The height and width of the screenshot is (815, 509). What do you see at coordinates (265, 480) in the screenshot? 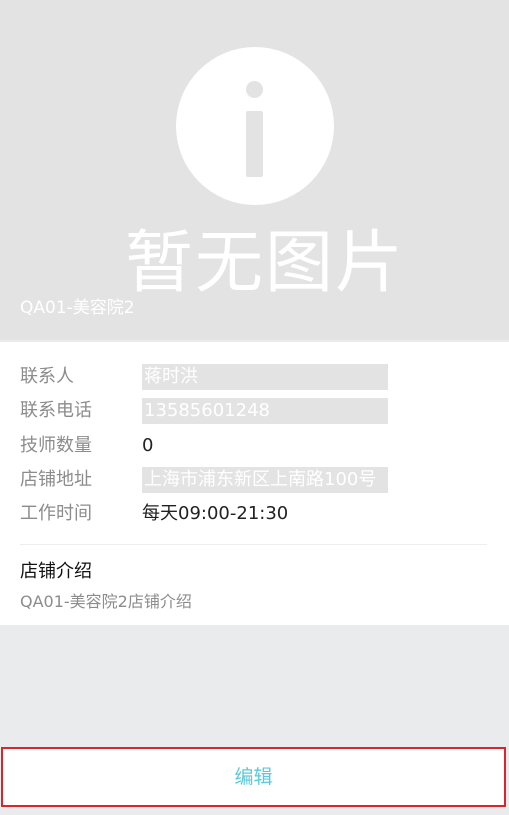
I see `store-address-value: 上海市浦东新区上南路100号` at bounding box center [265, 480].